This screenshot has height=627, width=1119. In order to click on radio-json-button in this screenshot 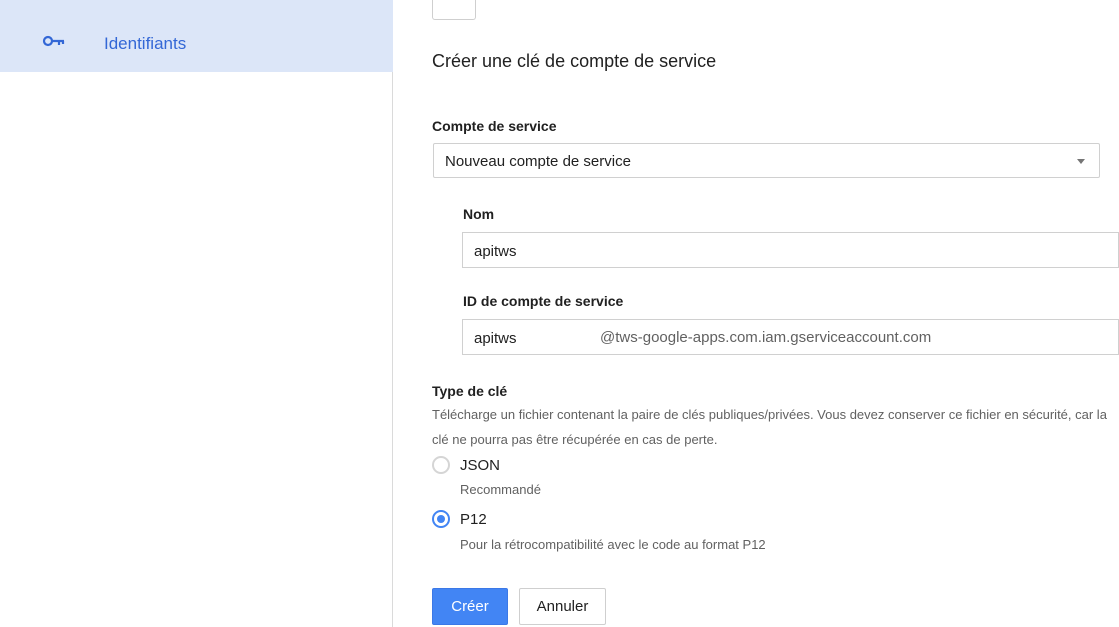, I will do `click(441, 465)`.